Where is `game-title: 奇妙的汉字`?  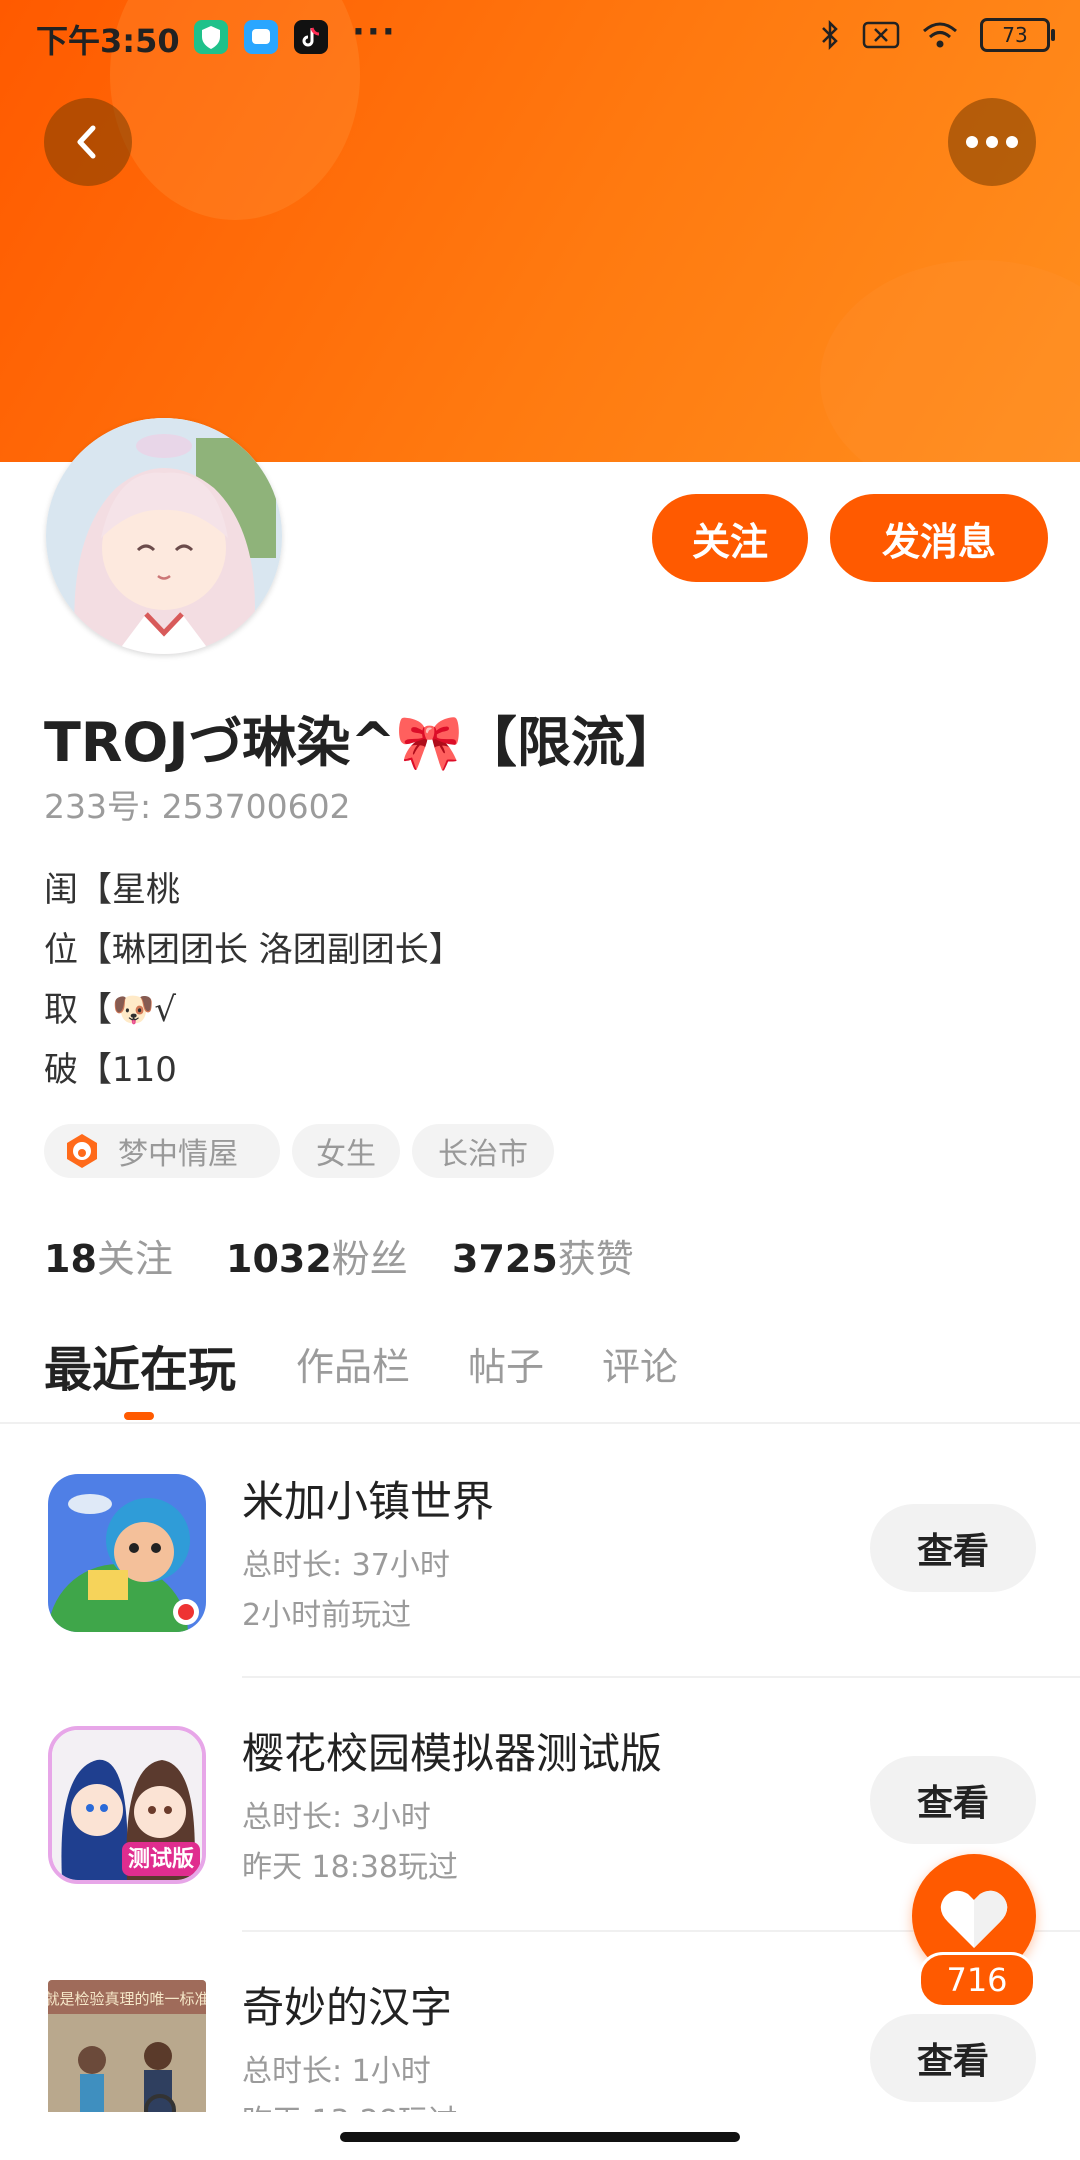 game-title: 奇妙的汉字 is located at coordinates (347, 2007).